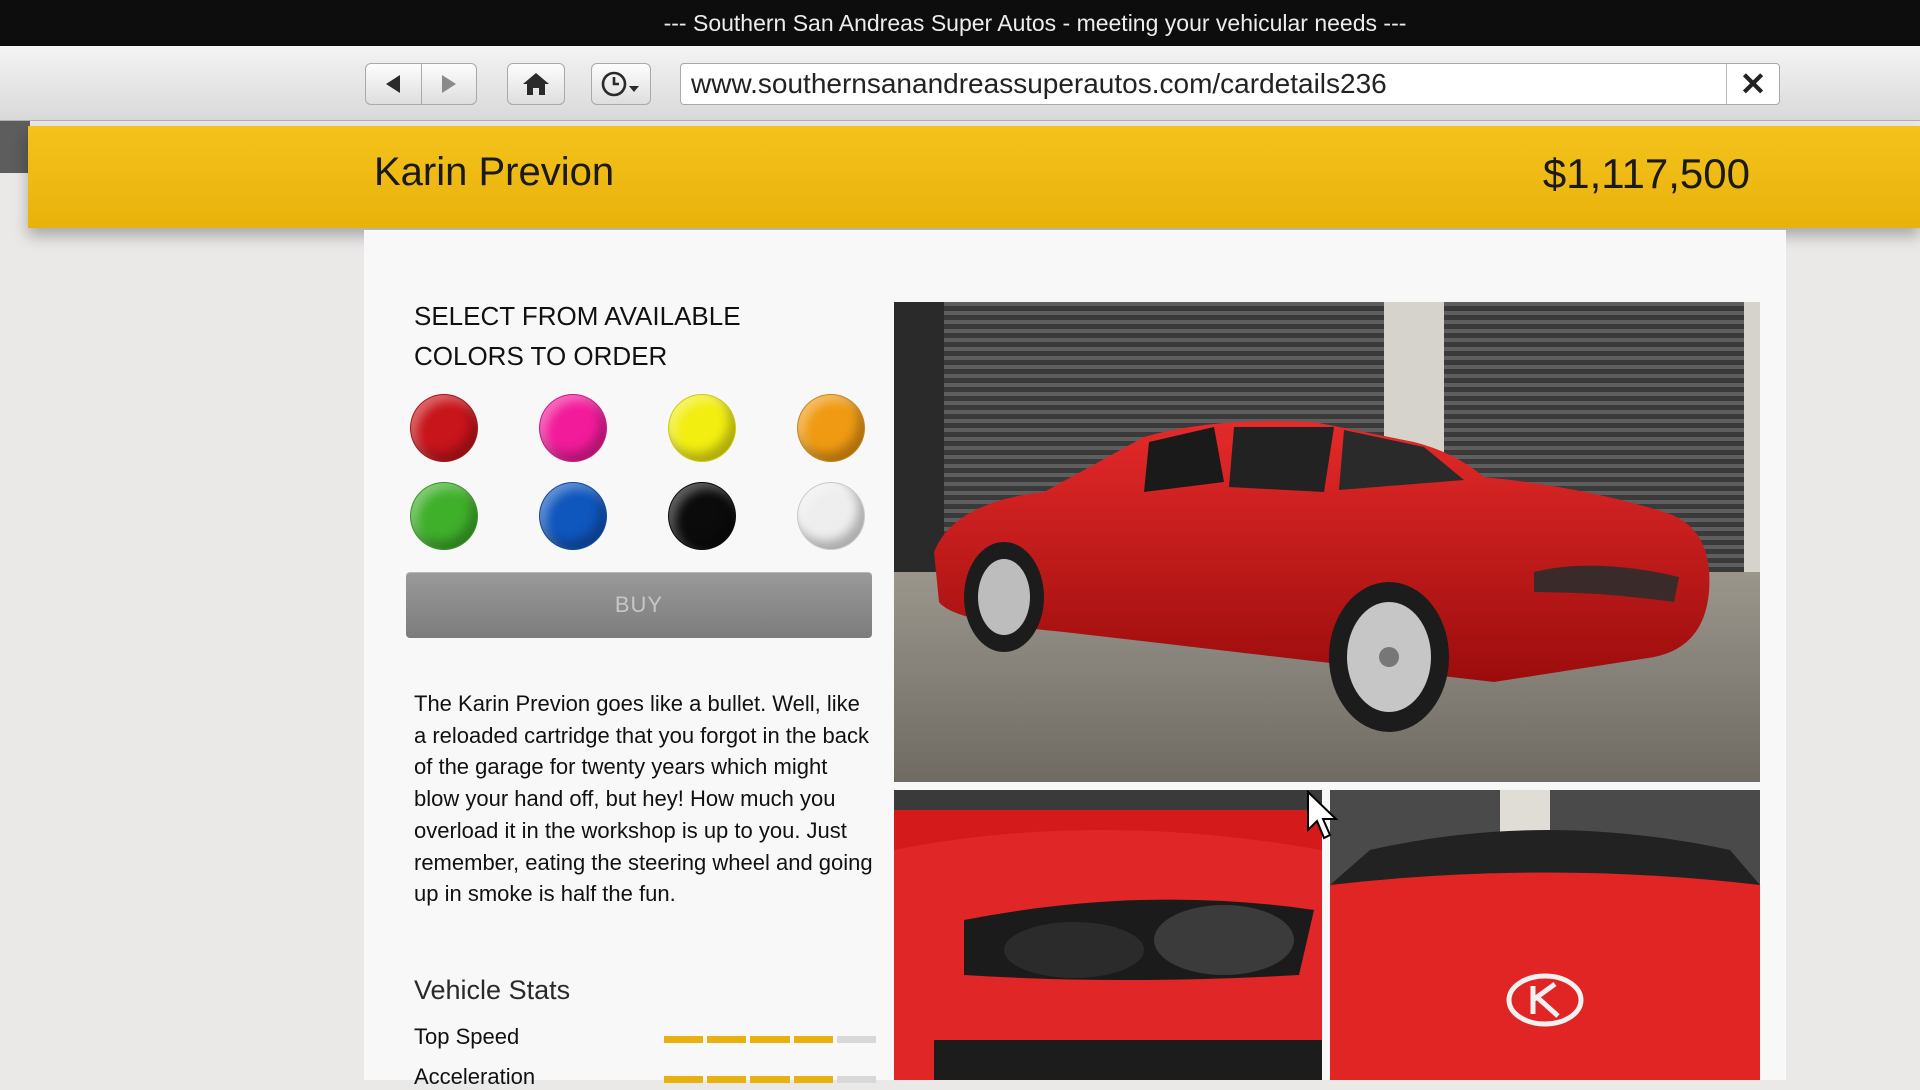 The height and width of the screenshot is (1090, 1920). What do you see at coordinates (475, 1076) in the screenshot?
I see `stat-label-acceleration: Acceleration` at bounding box center [475, 1076].